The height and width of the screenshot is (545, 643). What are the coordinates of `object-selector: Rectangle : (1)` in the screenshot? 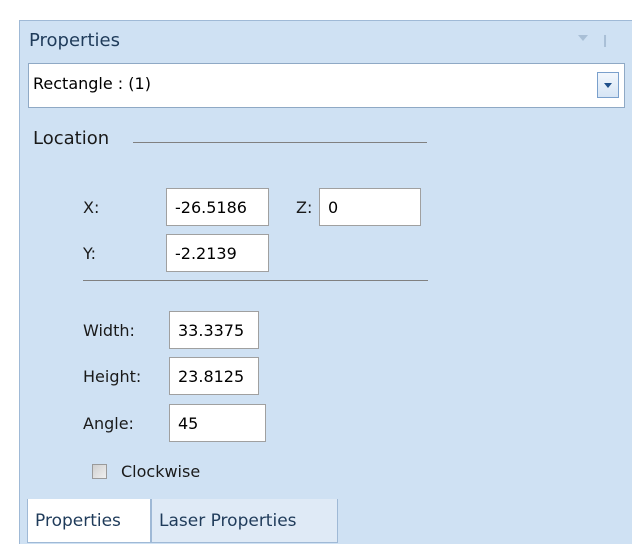 It's located at (326, 85).